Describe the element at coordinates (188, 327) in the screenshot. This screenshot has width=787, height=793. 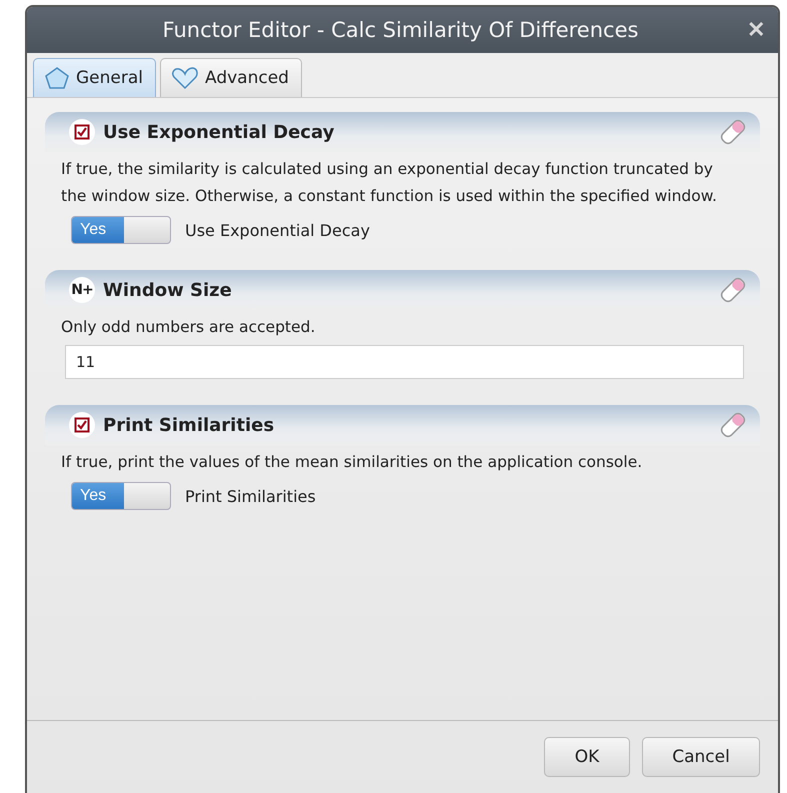
I see `description: Only odd numbers are accepted.` at that location.